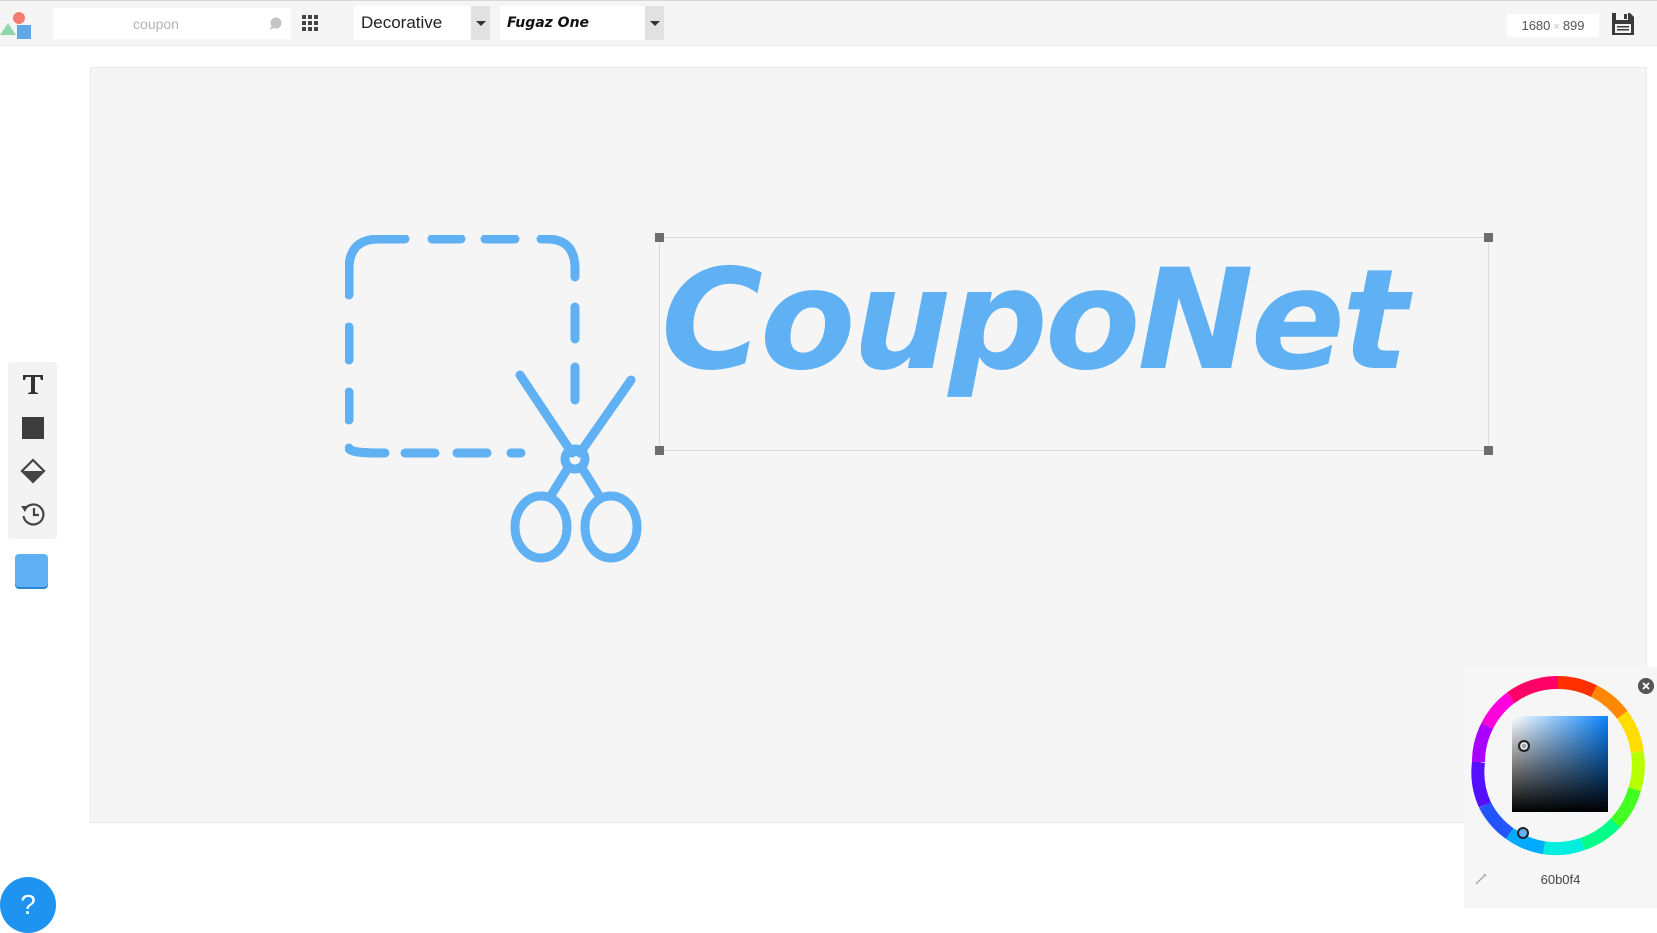 The image size is (1657, 933). What do you see at coordinates (1556, 27) in the screenshot?
I see `times-icon: ×` at bounding box center [1556, 27].